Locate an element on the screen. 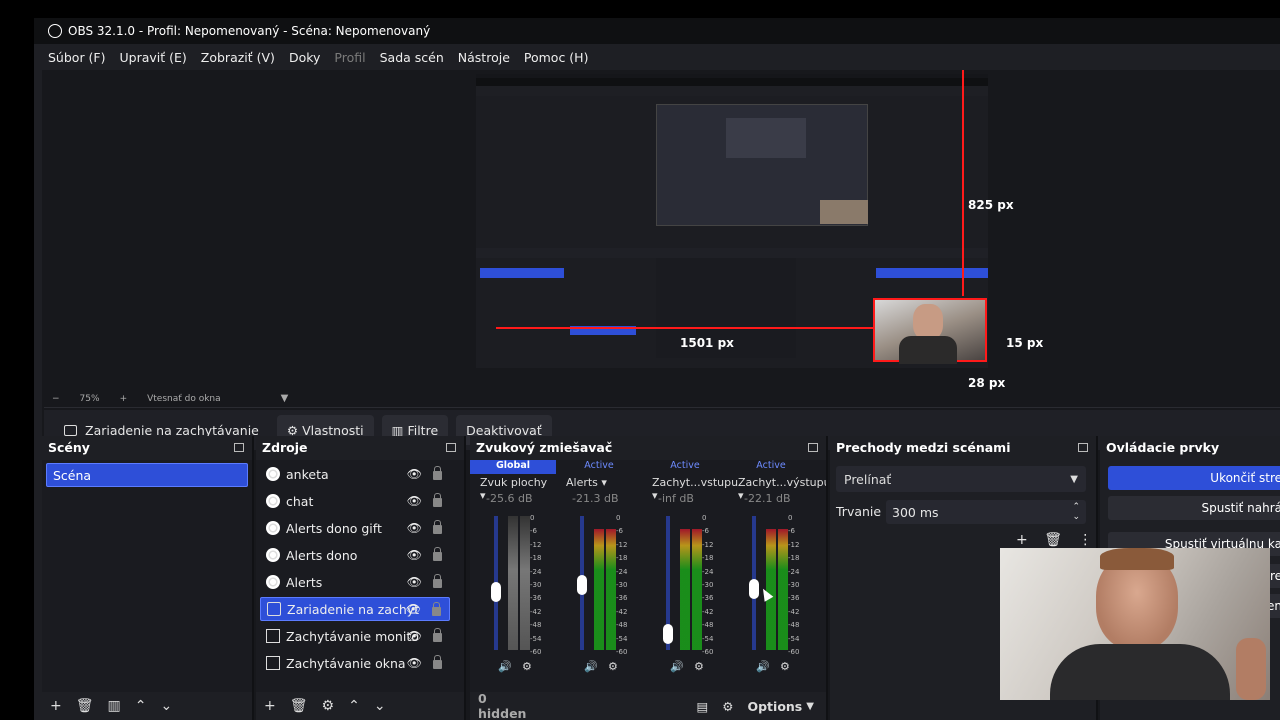 The height and width of the screenshot is (720, 1280). menu-file: Súbor (F) is located at coordinates (77, 57).